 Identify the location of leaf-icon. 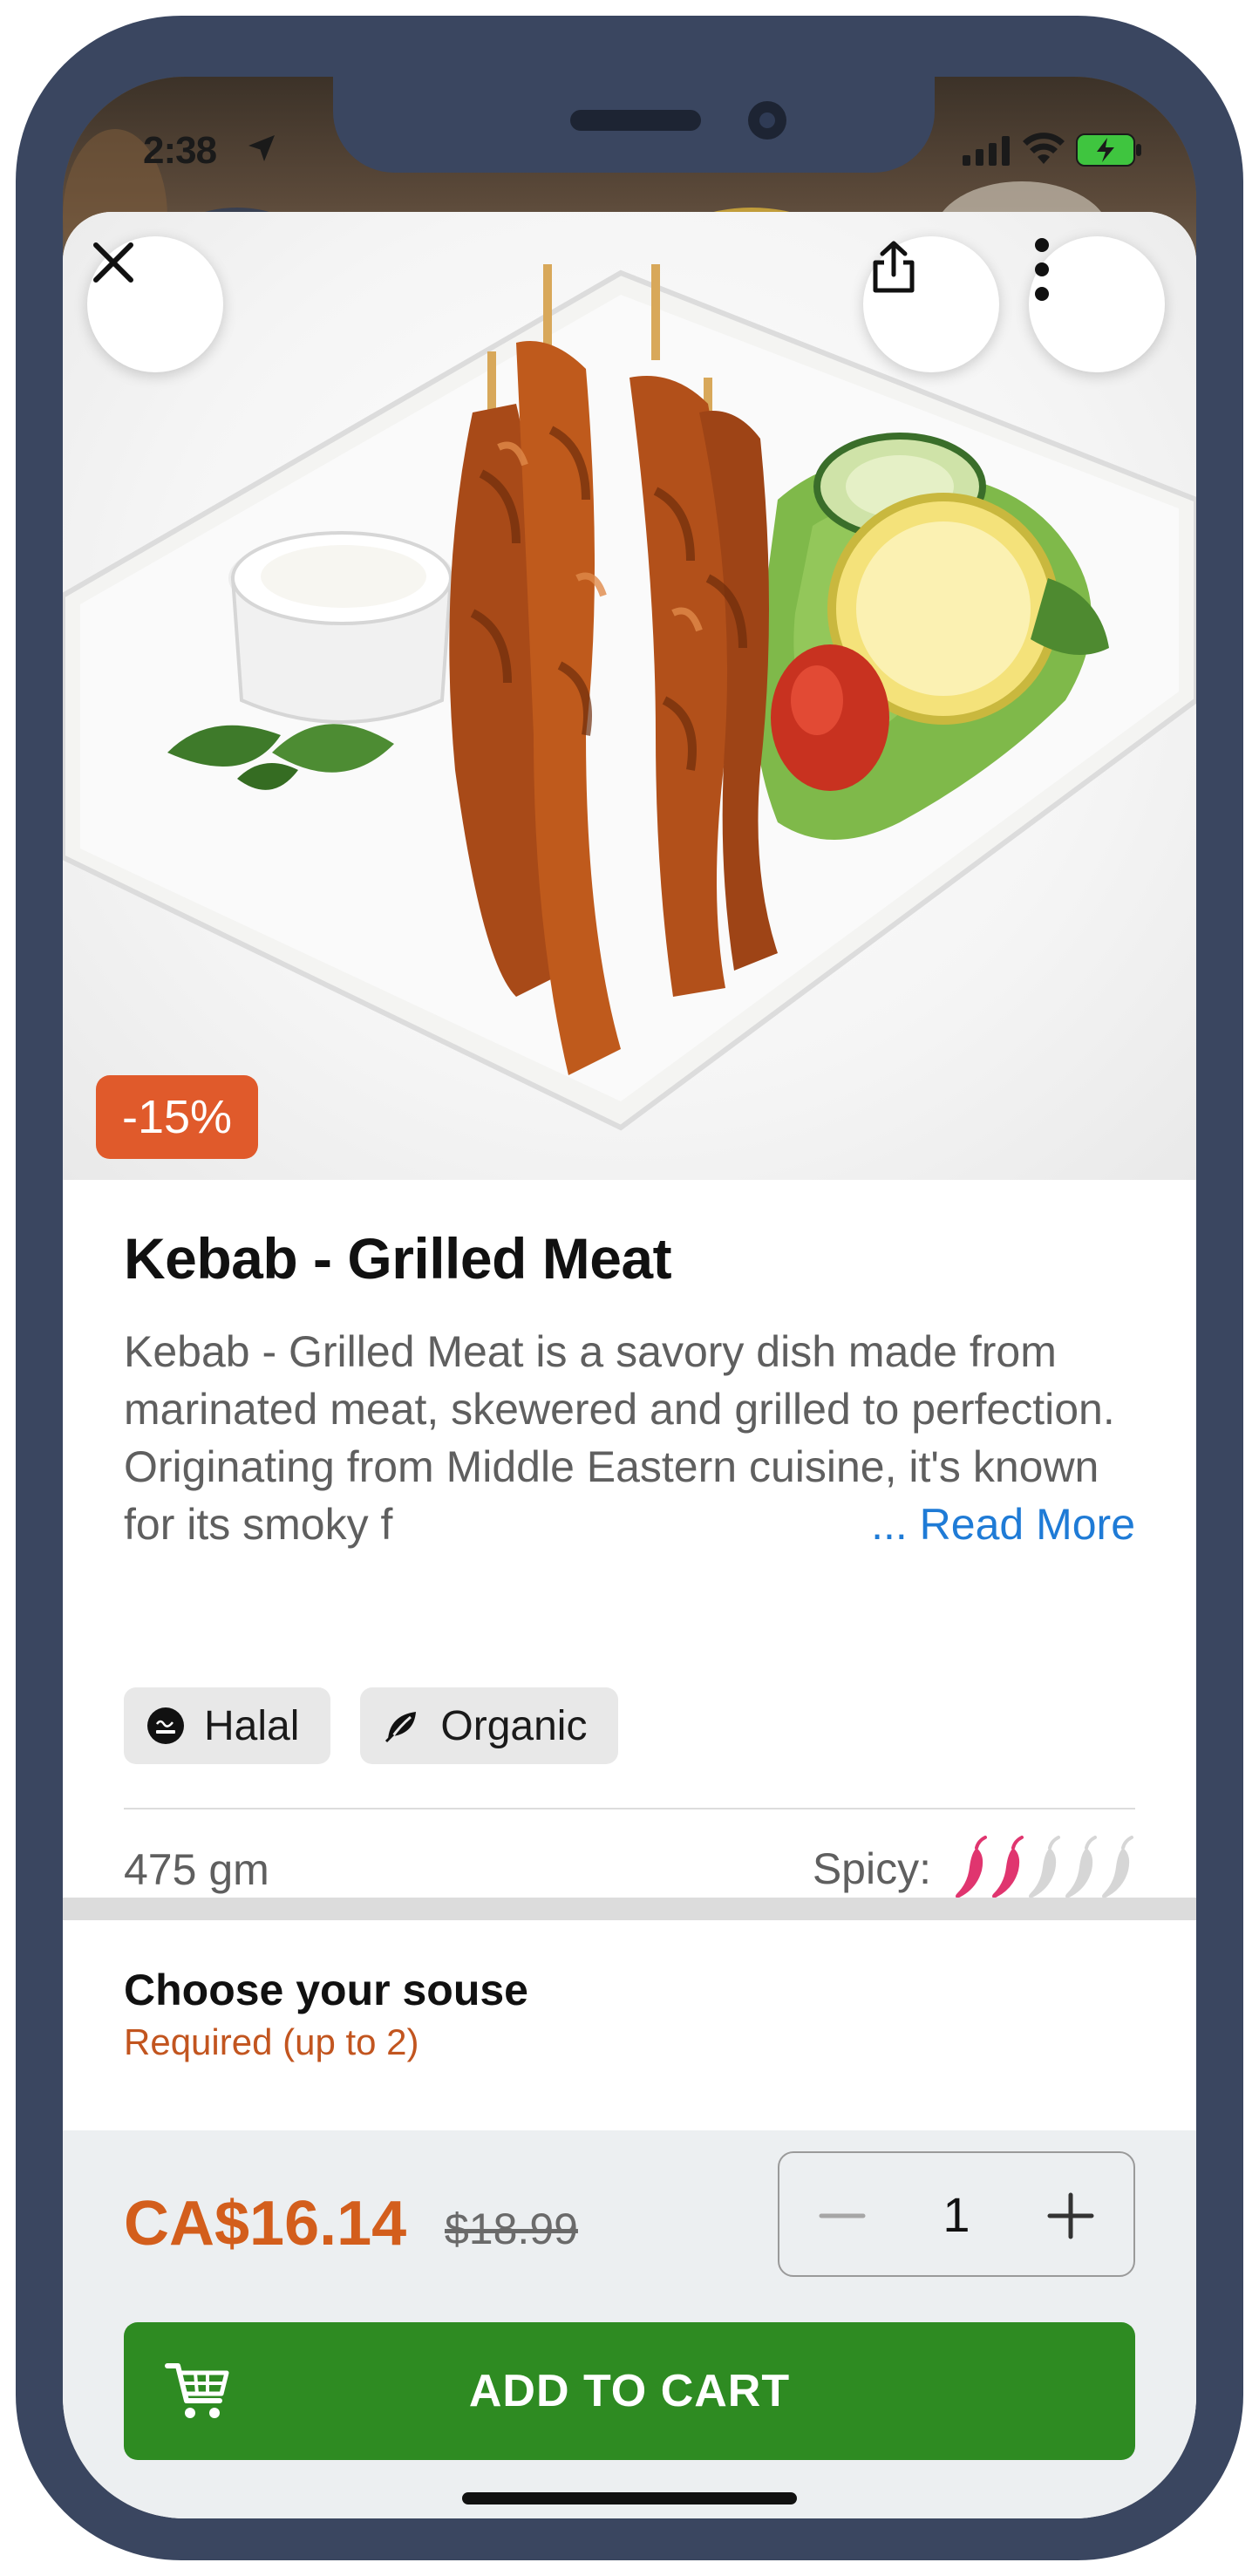
(401, 1728).